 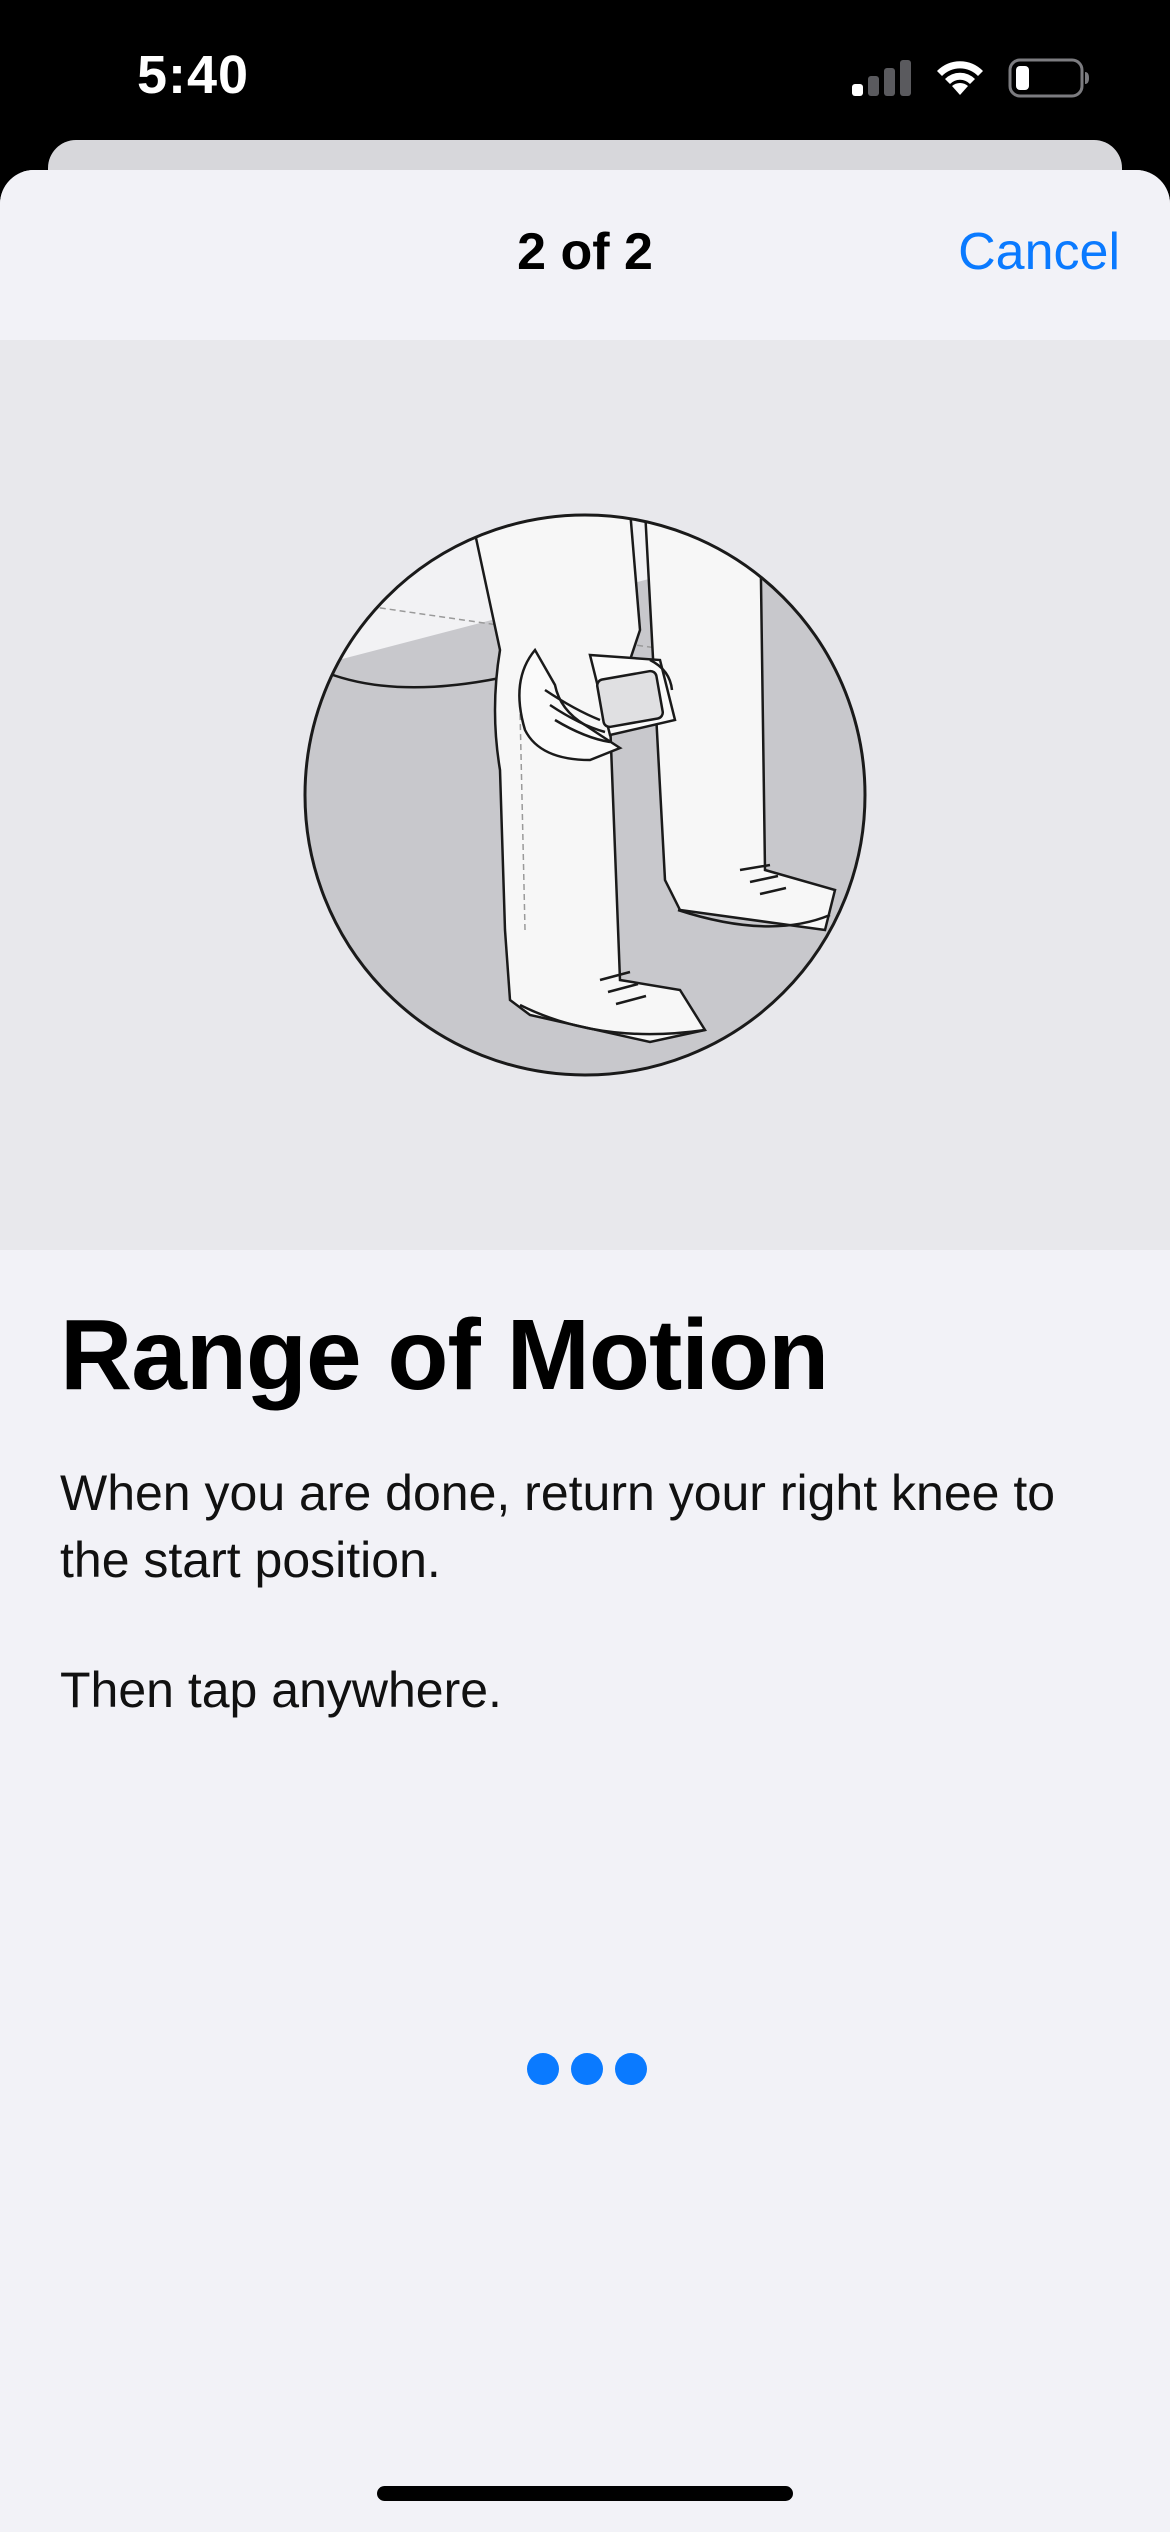 I want to click on wifi-icon, so click(x=960, y=78).